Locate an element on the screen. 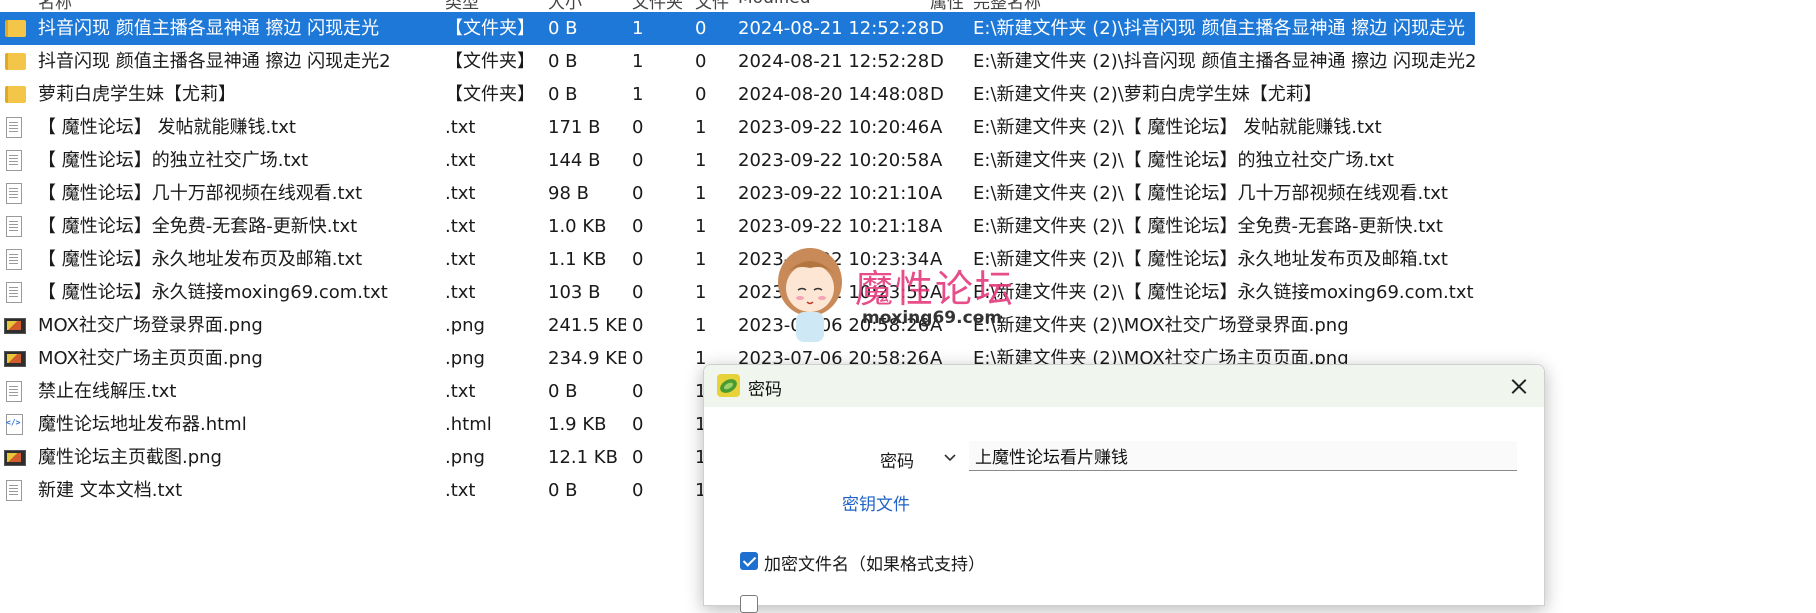  option-checkbox is located at coordinates (749, 604).